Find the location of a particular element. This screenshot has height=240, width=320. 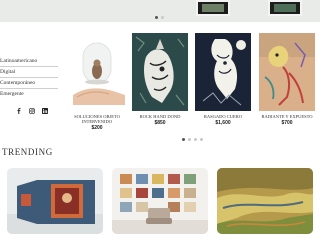

product-card: Radiante y Expuesto $700 is located at coordinates (287, 79).